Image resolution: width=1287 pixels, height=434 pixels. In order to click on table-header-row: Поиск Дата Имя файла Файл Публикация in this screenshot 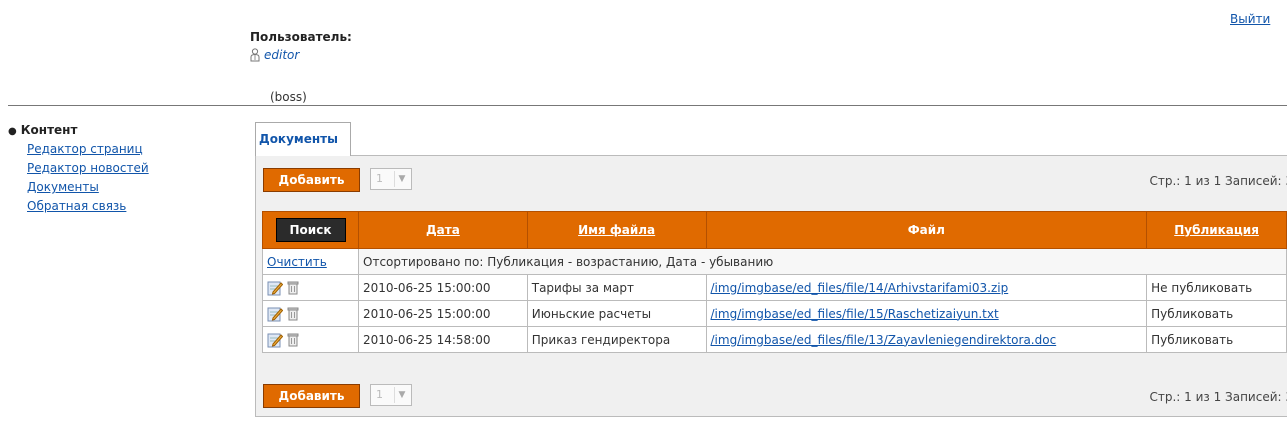, I will do `click(774, 230)`.